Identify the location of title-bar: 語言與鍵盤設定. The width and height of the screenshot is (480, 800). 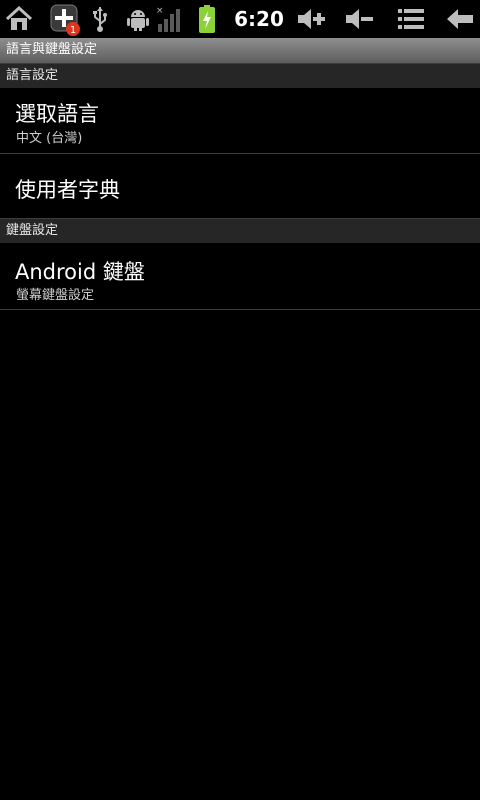
(240, 51).